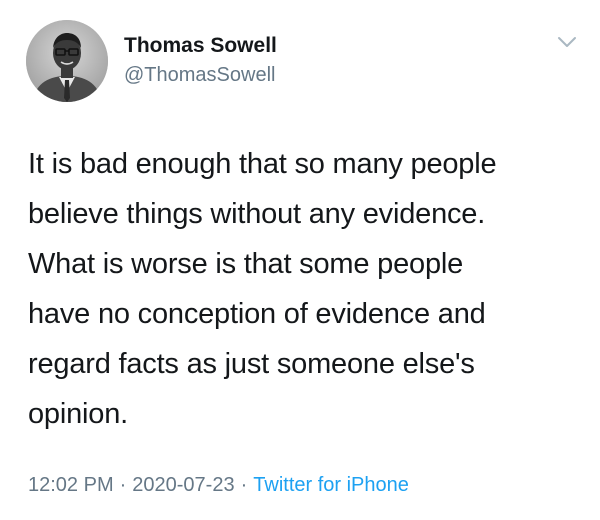  What do you see at coordinates (246, 264) in the screenshot?
I see `tweet-text-line: What is worse is that some people` at bounding box center [246, 264].